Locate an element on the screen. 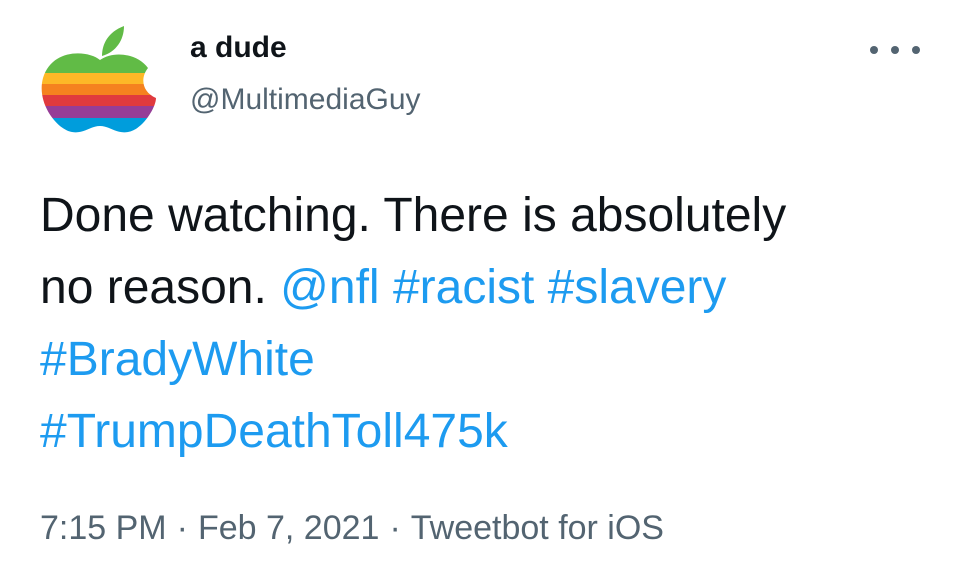  more-options-icon is located at coordinates (895, 50).